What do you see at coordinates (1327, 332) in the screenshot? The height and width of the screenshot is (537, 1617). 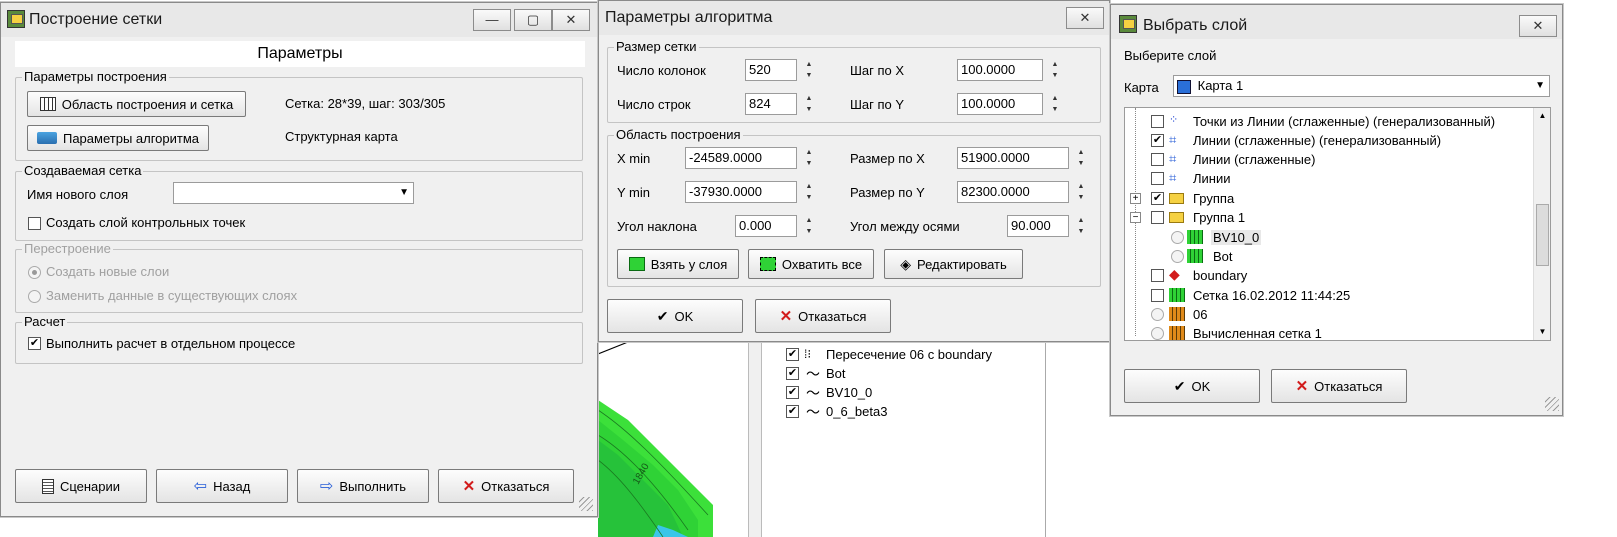 I see `tree-item: Вычисленная сетка 1` at bounding box center [1327, 332].